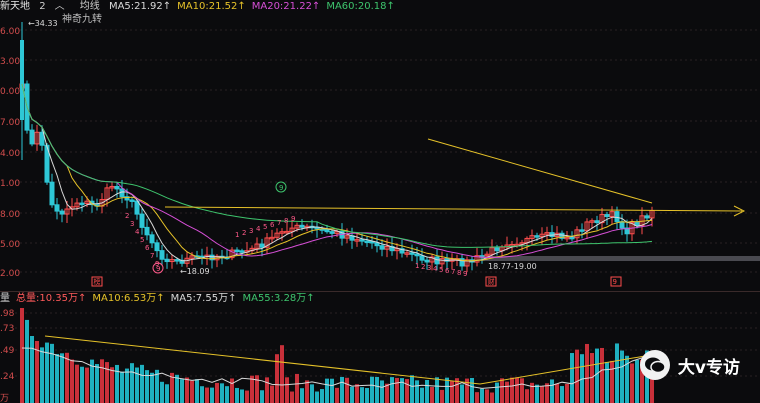  Describe the element at coordinates (10, 154) in the screenshot. I see `price-axis-label: 4.00` at that location.